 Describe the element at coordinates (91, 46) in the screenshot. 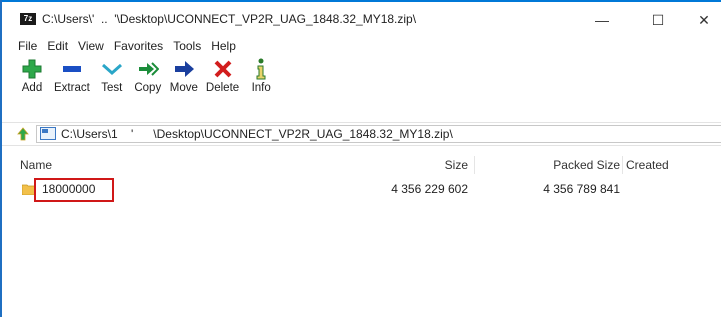

I see `menu-view: View` at that location.